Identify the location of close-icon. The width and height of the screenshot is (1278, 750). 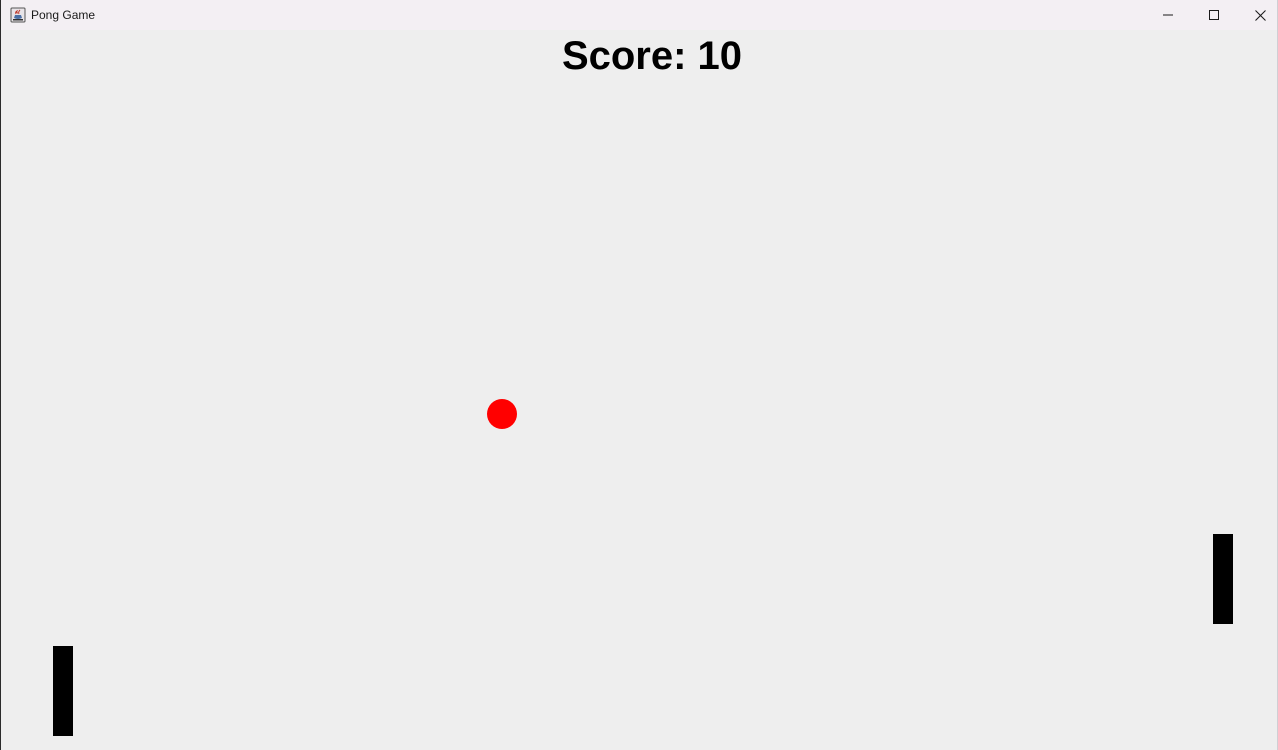
(1260, 15).